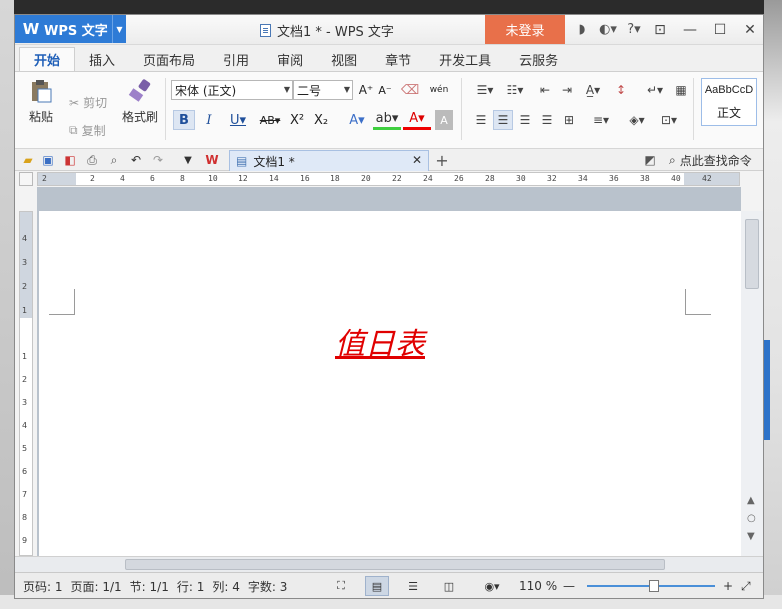 Image resolution: width=782 pixels, height=609 pixels. I want to click on zoom-slider, so click(651, 586).